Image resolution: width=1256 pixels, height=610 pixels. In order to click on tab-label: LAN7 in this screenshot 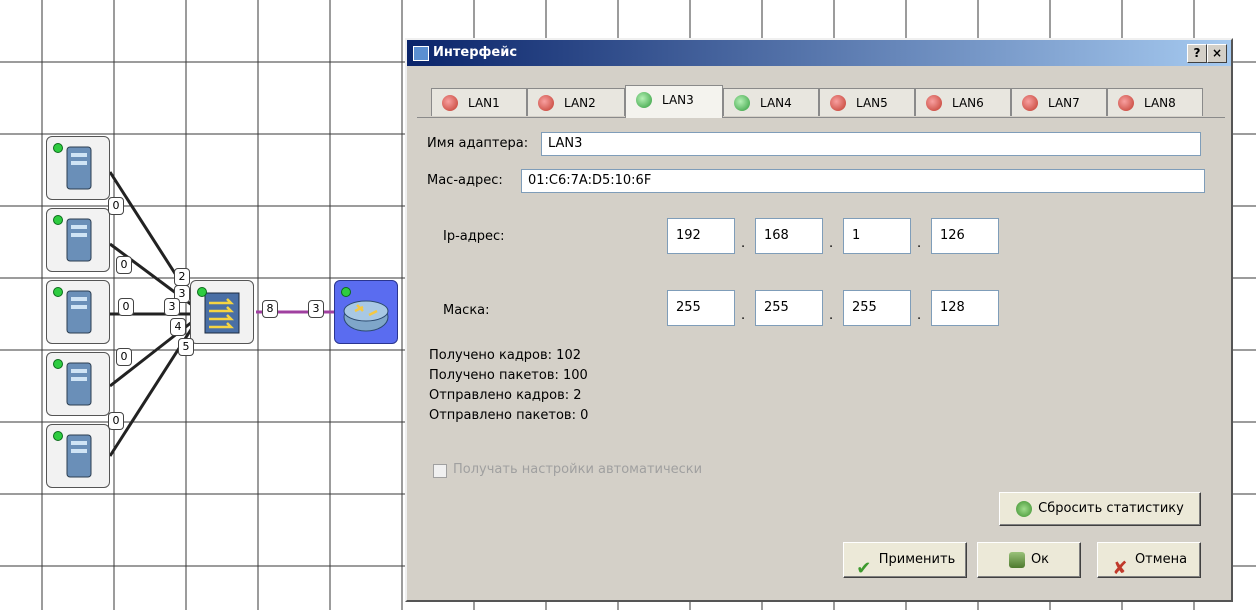, I will do `click(1064, 103)`.